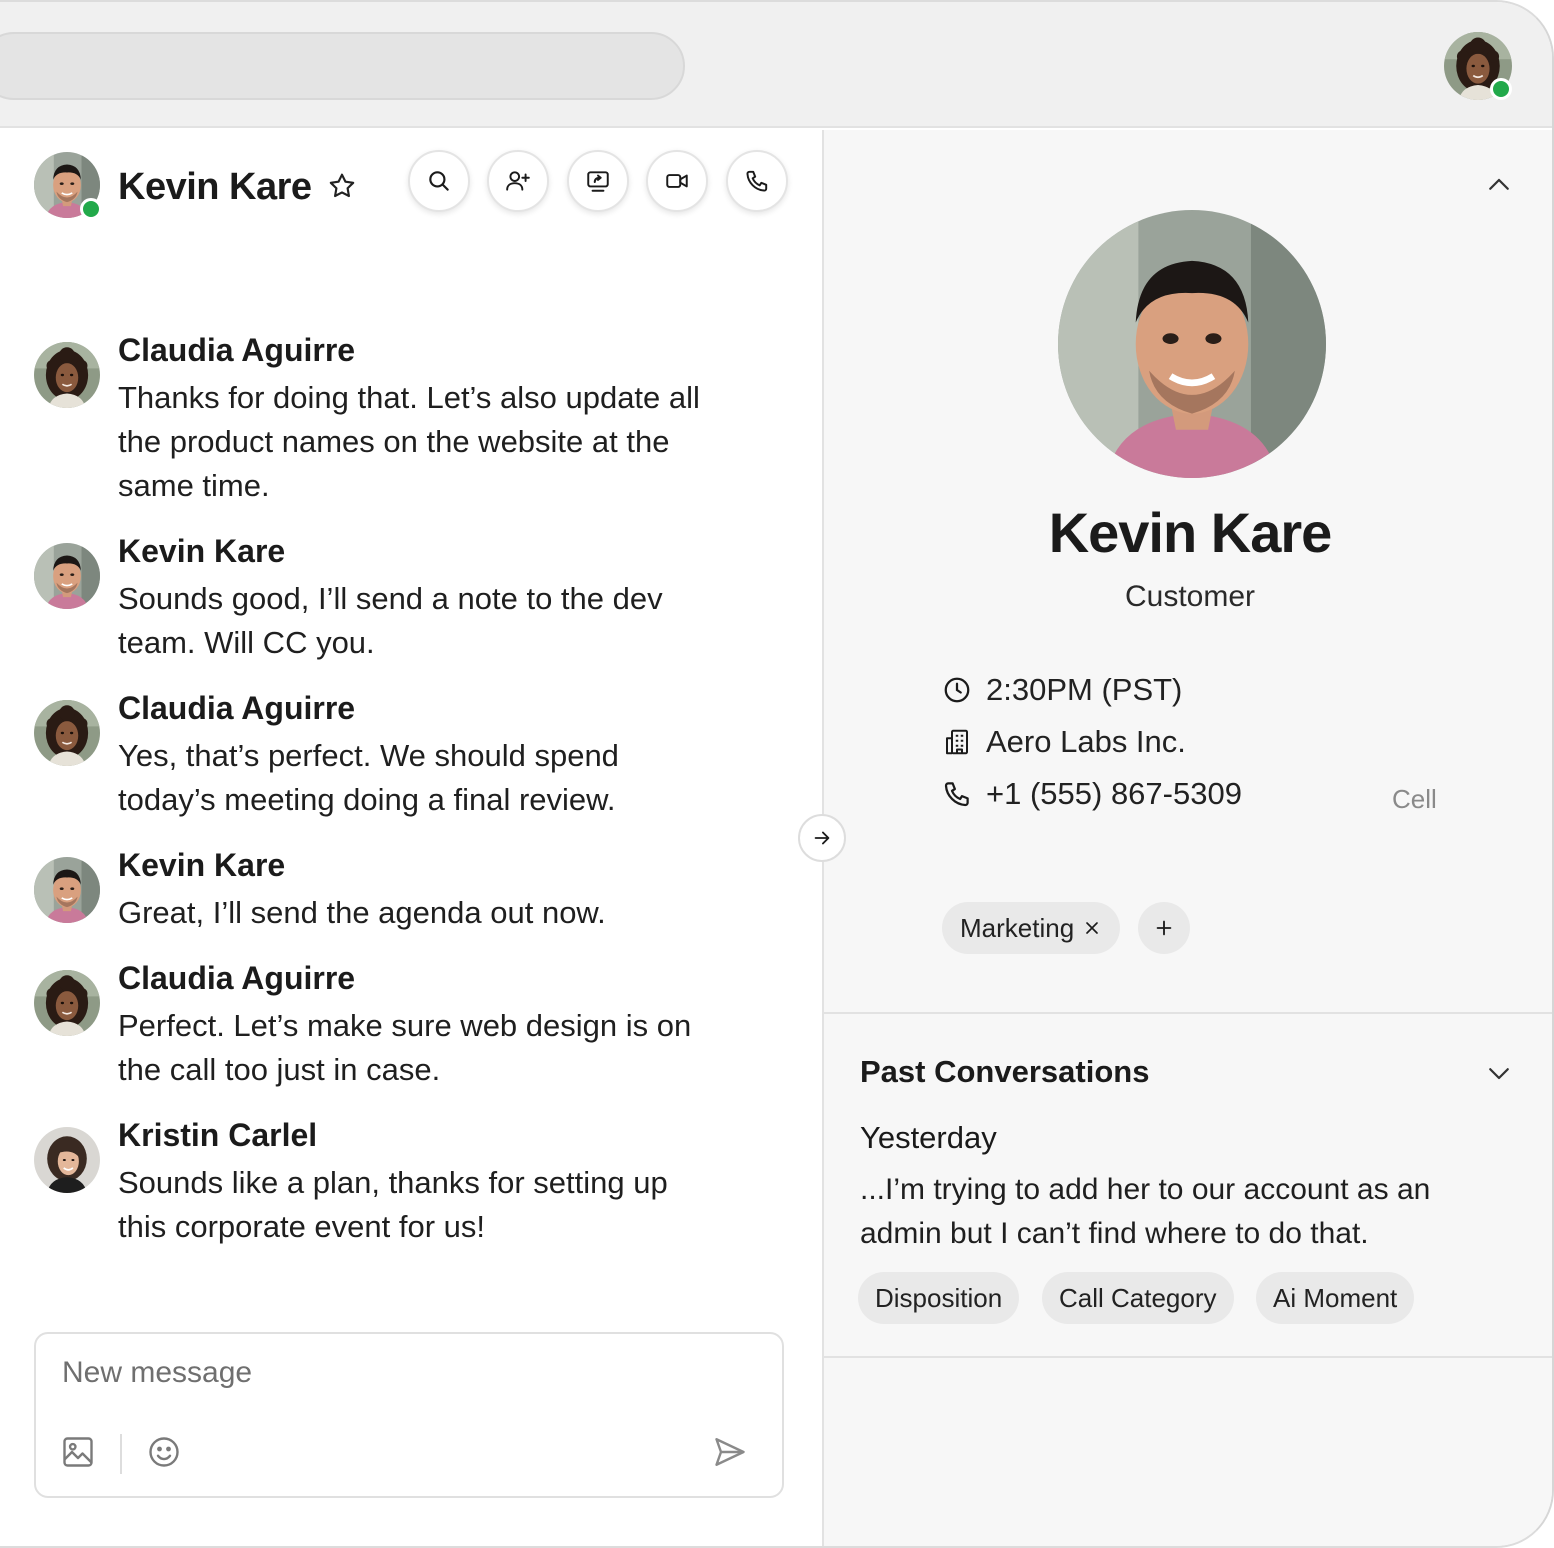  I want to click on company-name: Aero Labs Inc., so click(1086, 741).